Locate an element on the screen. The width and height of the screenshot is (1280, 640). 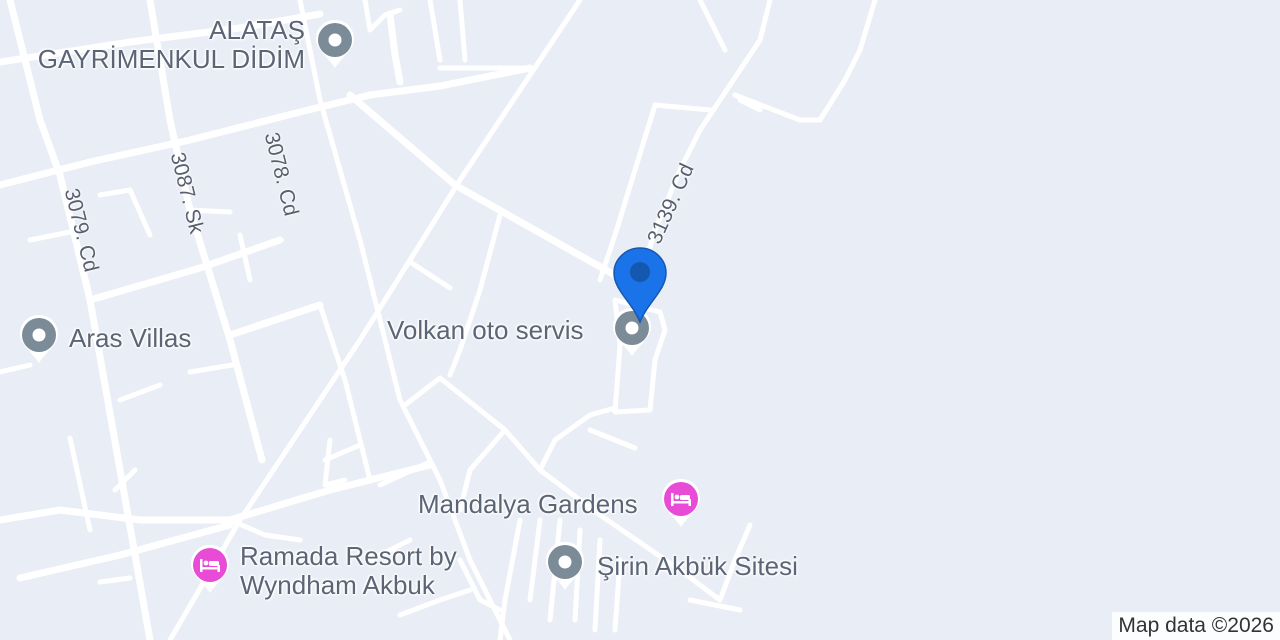
place-label-line2: Wyndham Akbuk is located at coordinates (337, 585).